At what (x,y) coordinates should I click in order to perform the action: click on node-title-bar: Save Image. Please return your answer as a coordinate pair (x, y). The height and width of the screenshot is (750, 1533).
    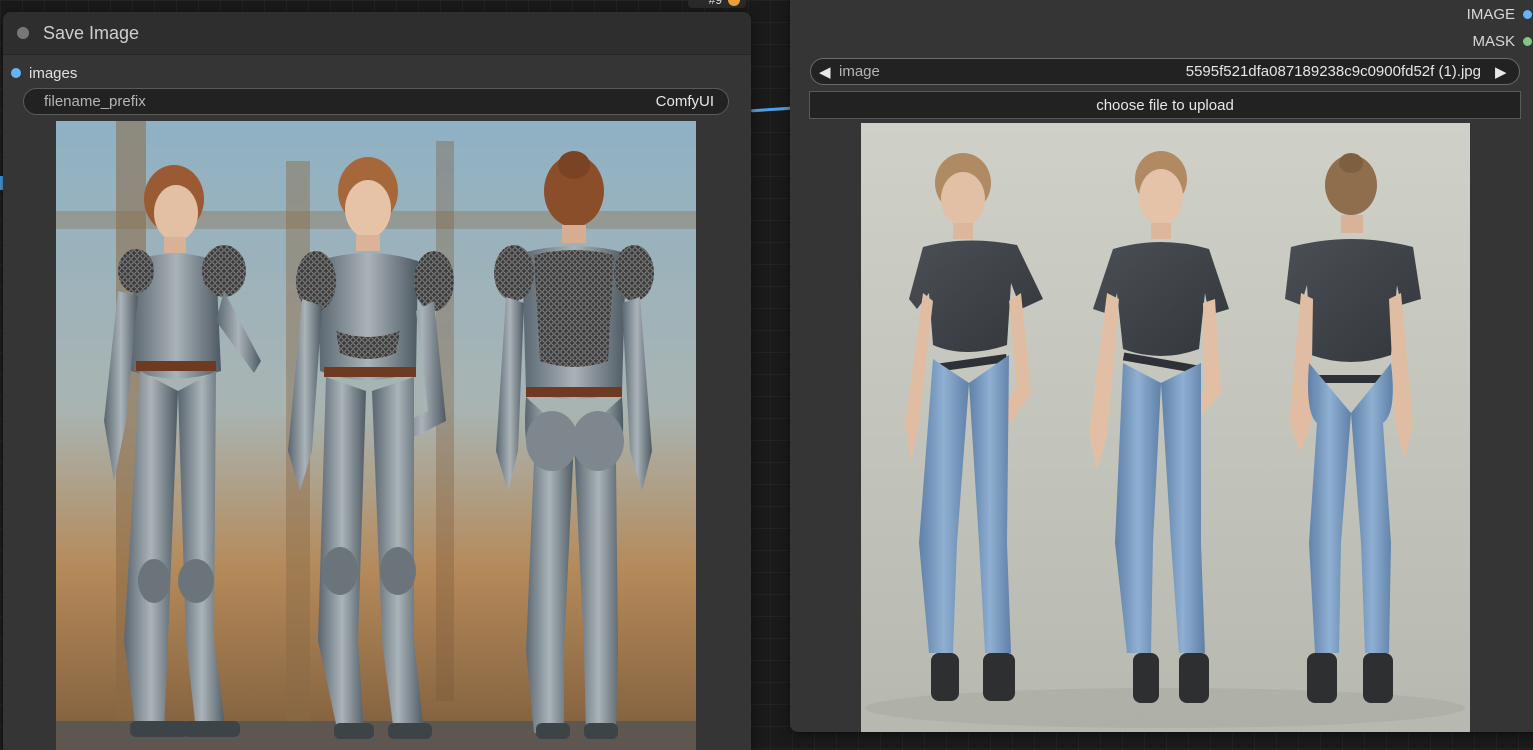
    Looking at the image, I should click on (377, 33).